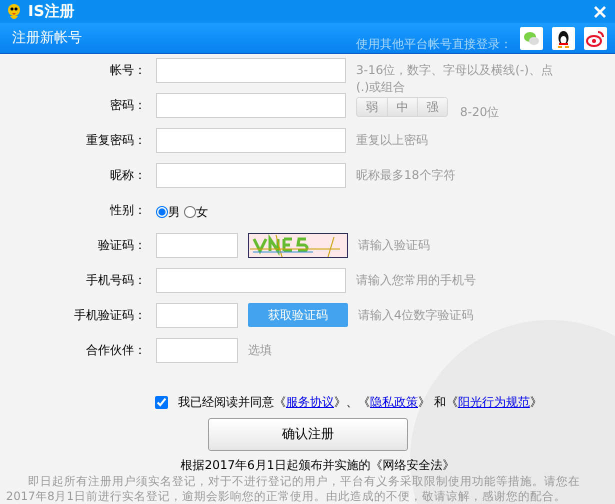 This screenshot has height=504, width=615. I want to click on field-label: 合作伙伴：, so click(116, 350).